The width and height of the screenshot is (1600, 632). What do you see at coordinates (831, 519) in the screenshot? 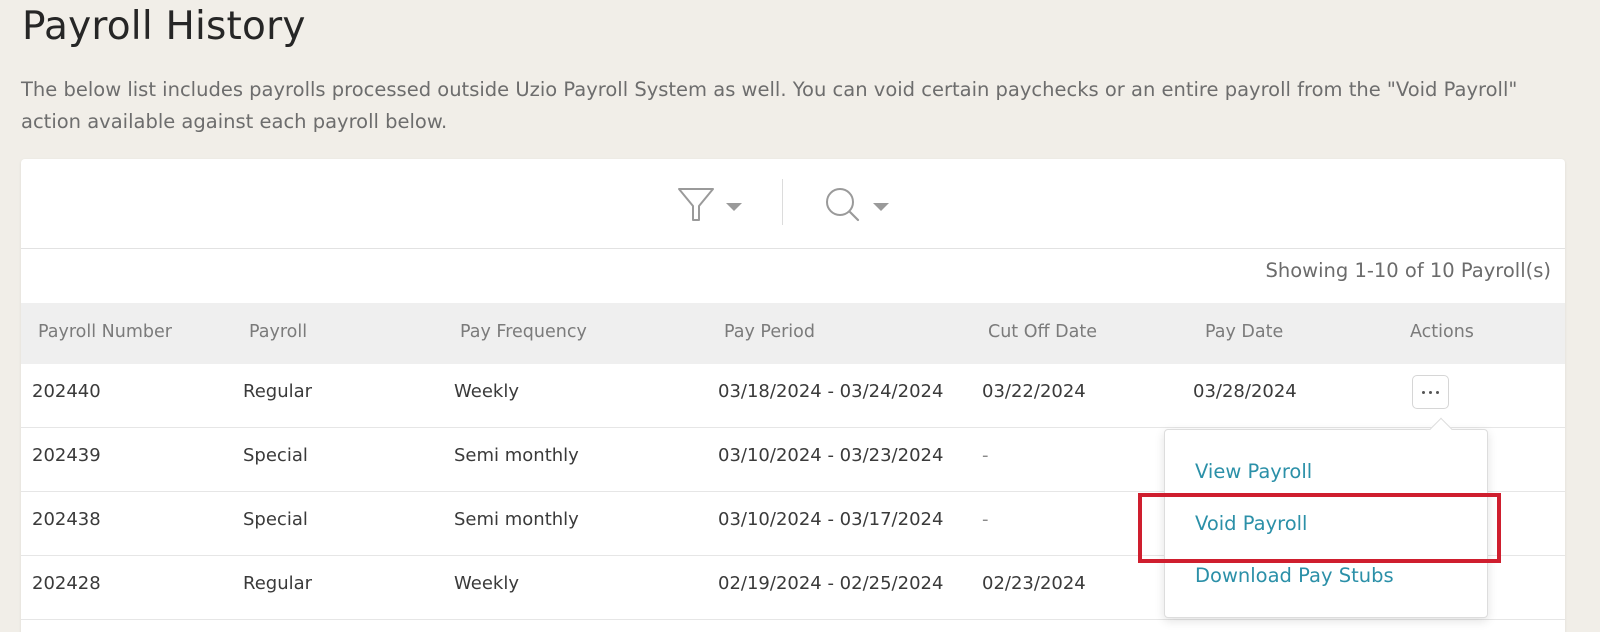
I see `pay-period: 03/10/2024 - 03/17/2024` at bounding box center [831, 519].